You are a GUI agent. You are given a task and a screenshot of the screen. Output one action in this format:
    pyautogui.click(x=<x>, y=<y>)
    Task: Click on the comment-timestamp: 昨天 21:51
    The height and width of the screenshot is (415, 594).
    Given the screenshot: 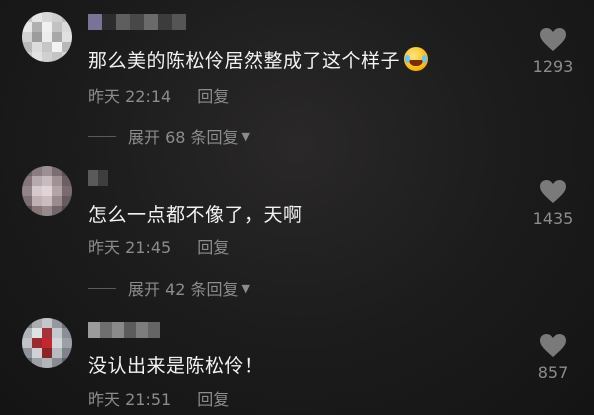 What is the action you would take?
    pyautogui.click(x=130, y=399)
    